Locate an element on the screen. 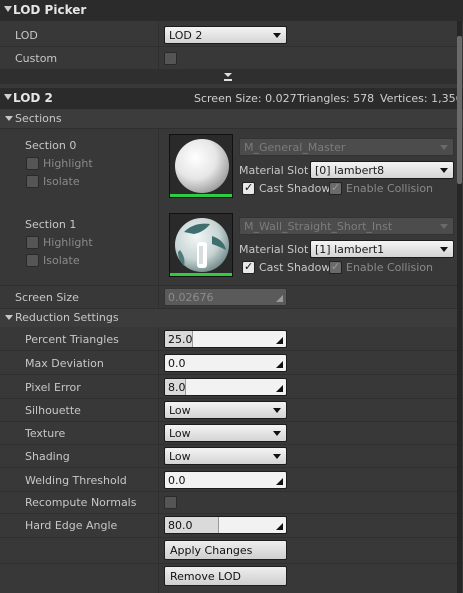 This screenshot has height=593, width=463. section-1-material-slot-label: Material Slot is located at coordinates (274, 249).